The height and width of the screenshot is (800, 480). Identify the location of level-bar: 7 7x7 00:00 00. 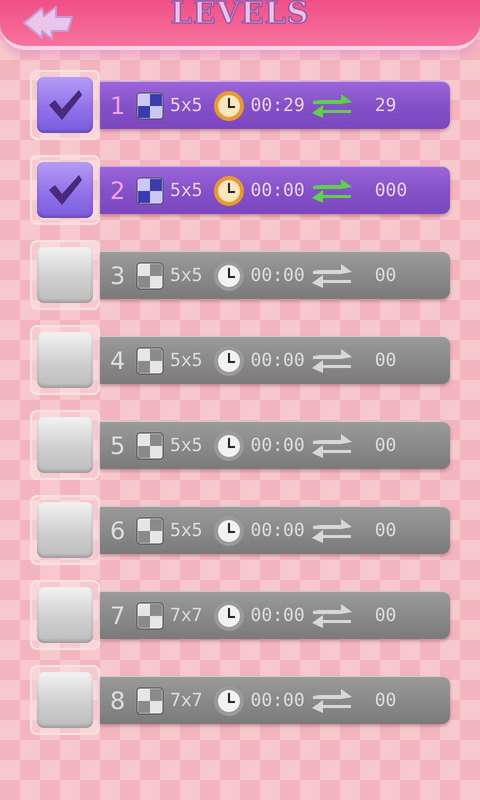
(275, 615).